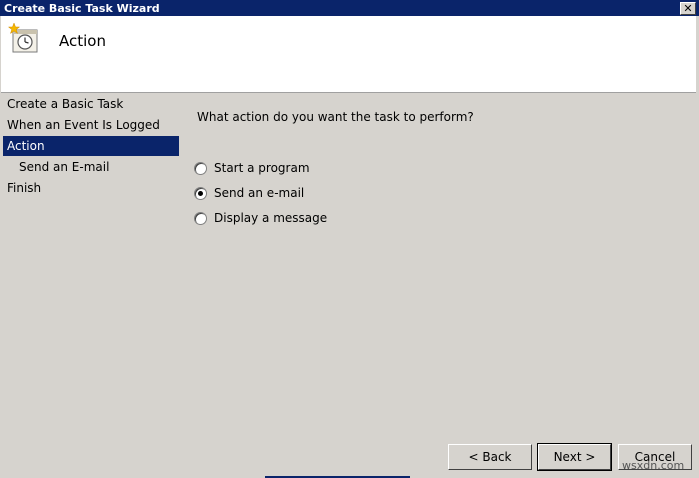  What do you see at coordinates (262, 168) in the screenshot?
I see `option-label: Start a program` at bounding box center [262, 168].